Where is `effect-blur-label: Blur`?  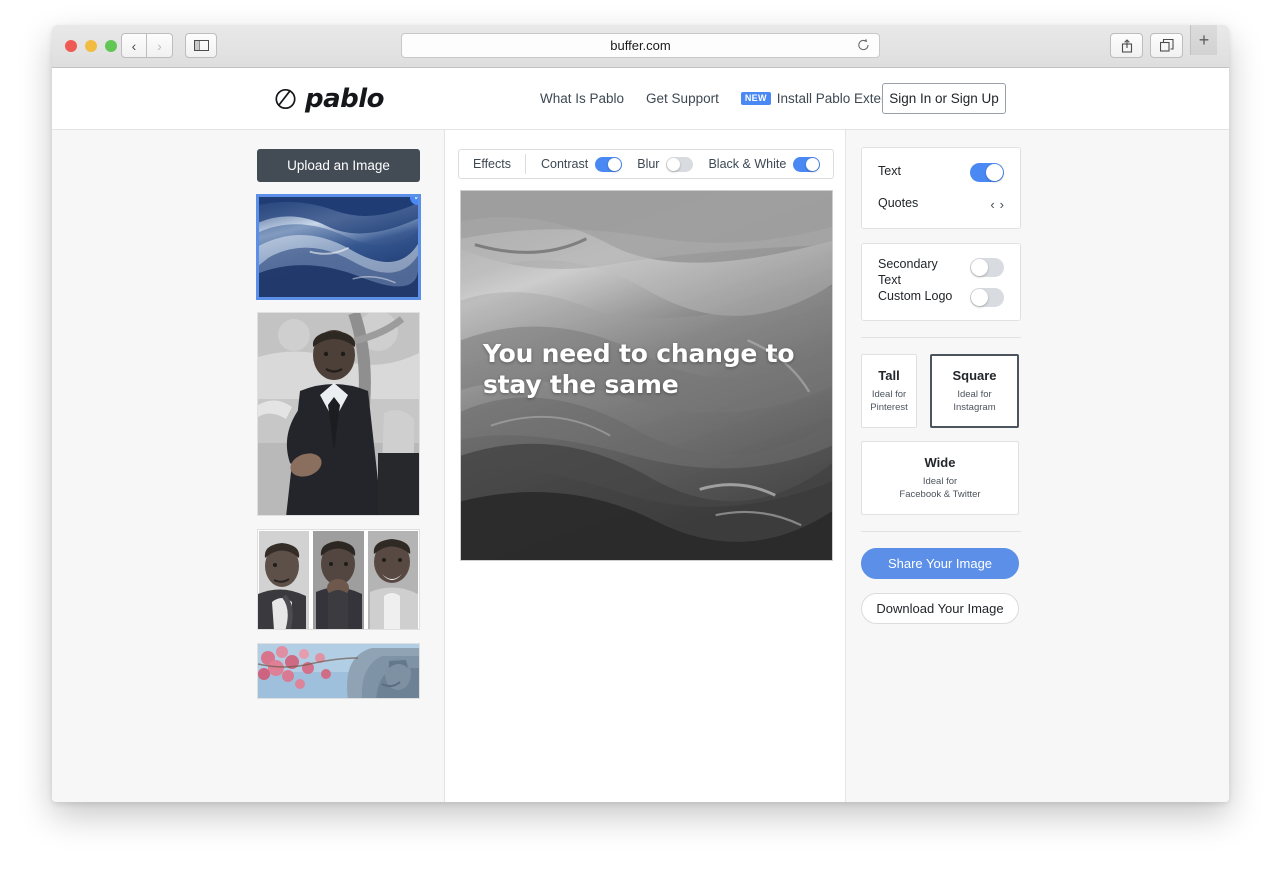 effect-blur-label: Blur is located at coordinates (648, 164).